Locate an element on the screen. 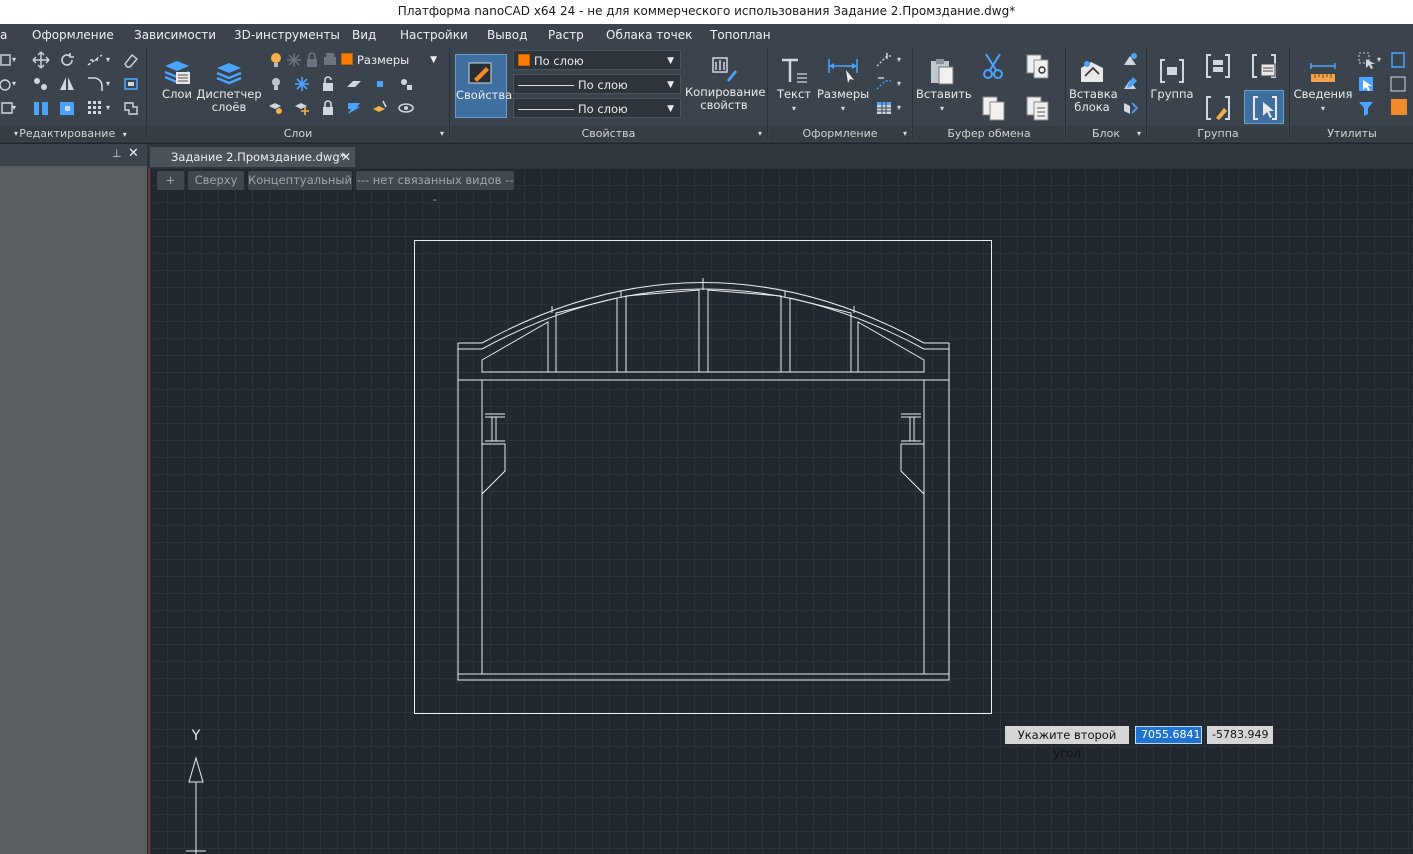 The width and height of the screenshot is (1413, 854). coordinate-y-input: -5783.949 is located at coordinates (1240, 735).